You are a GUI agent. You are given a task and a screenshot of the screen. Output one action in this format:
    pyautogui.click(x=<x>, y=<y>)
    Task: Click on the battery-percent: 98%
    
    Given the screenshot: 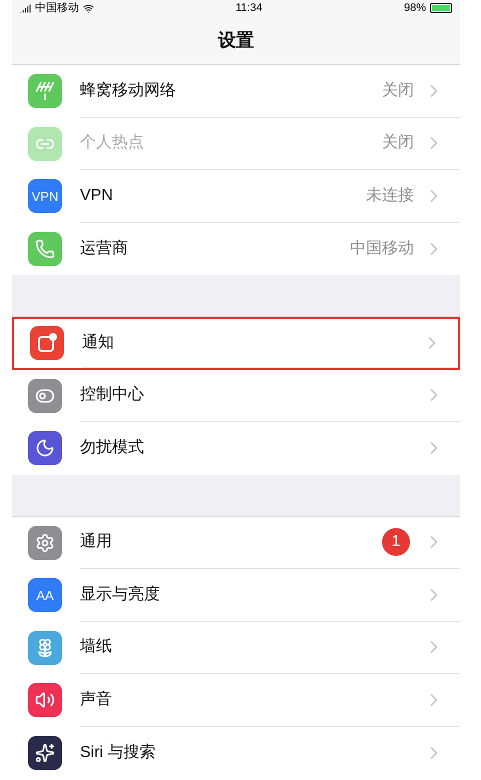 What is the action you would take?
    pyautogui.click(x=415, y=8)
    